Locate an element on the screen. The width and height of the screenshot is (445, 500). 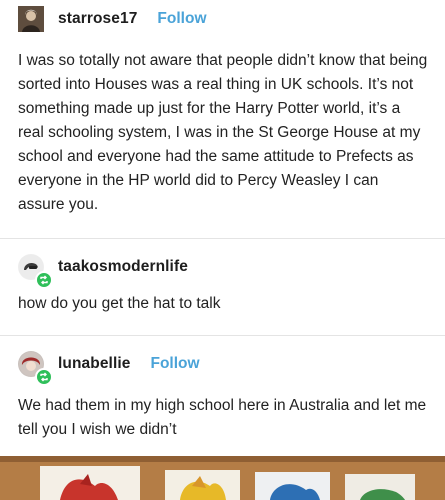
house-banners-image is located at coordinates (222, 478).